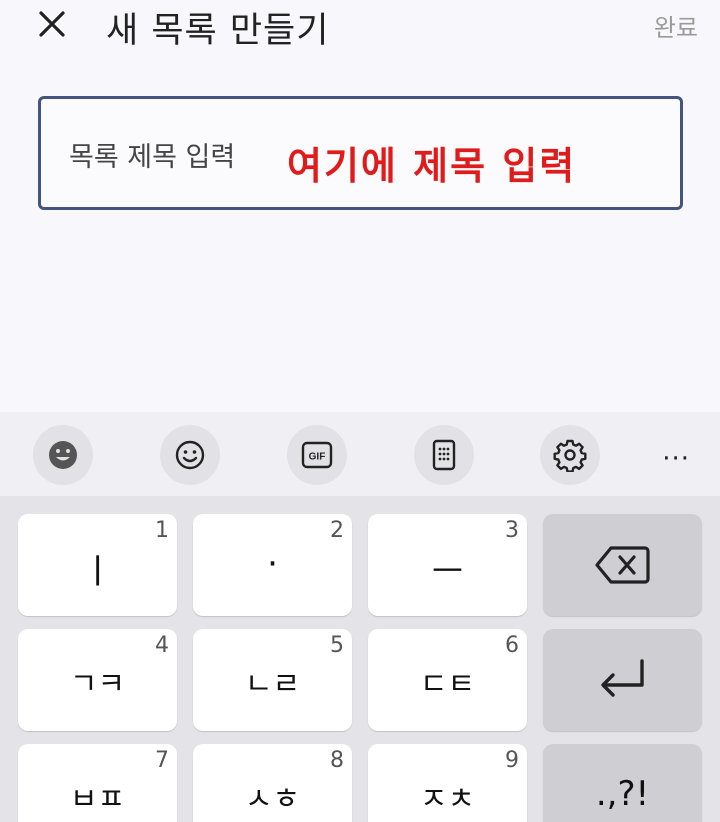  I want to click on key-4: 4 ㄱㅋ, so click(97, 680).